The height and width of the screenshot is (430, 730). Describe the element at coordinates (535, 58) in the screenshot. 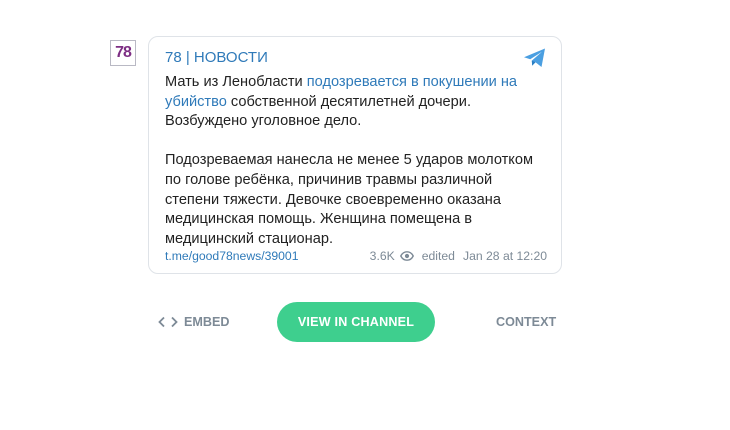

I see `telegram-plane-icon` at that location.